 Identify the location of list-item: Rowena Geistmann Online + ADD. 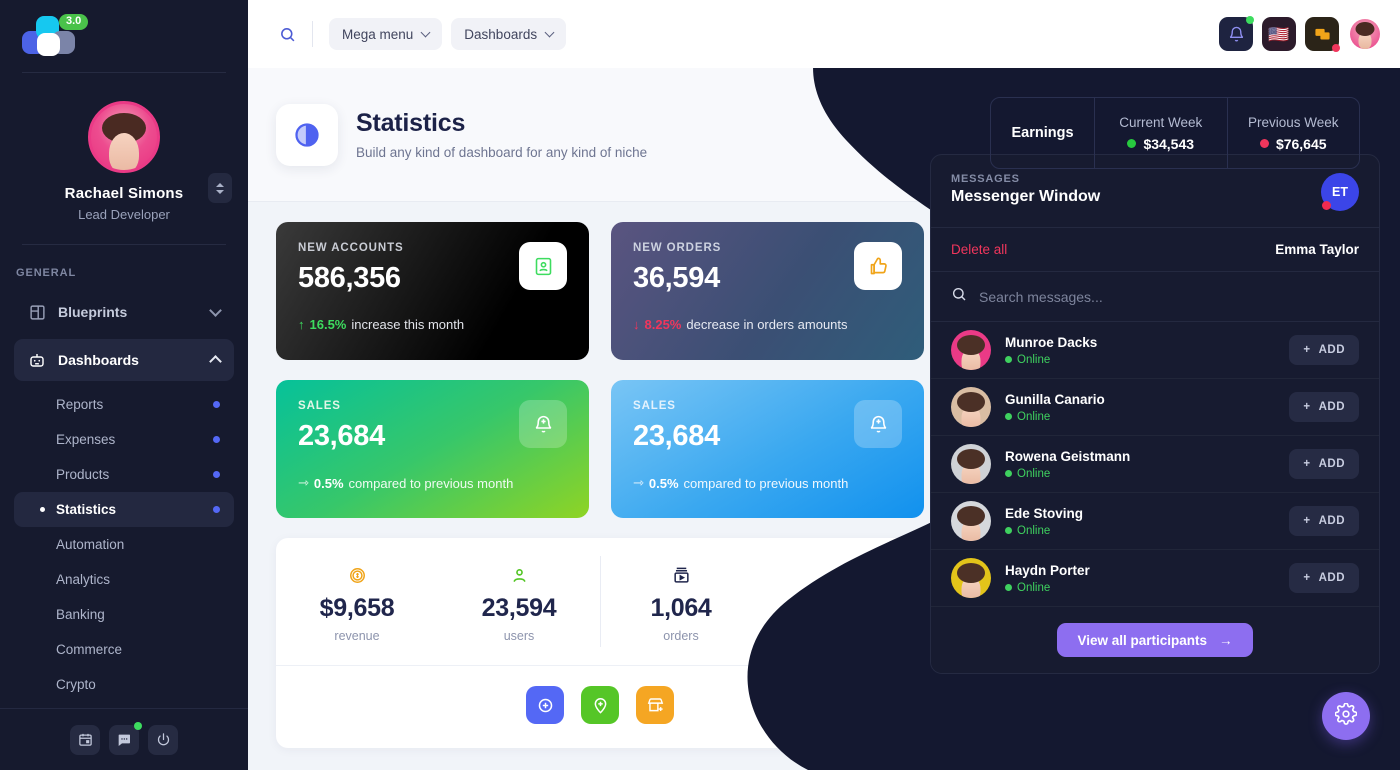
(1155, 464).